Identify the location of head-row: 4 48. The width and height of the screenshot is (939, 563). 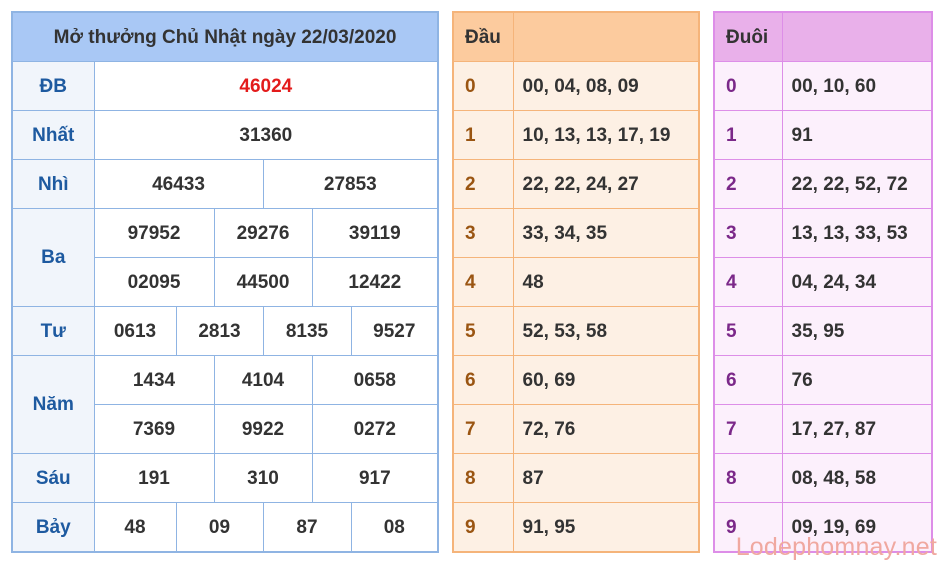
(576, 282).